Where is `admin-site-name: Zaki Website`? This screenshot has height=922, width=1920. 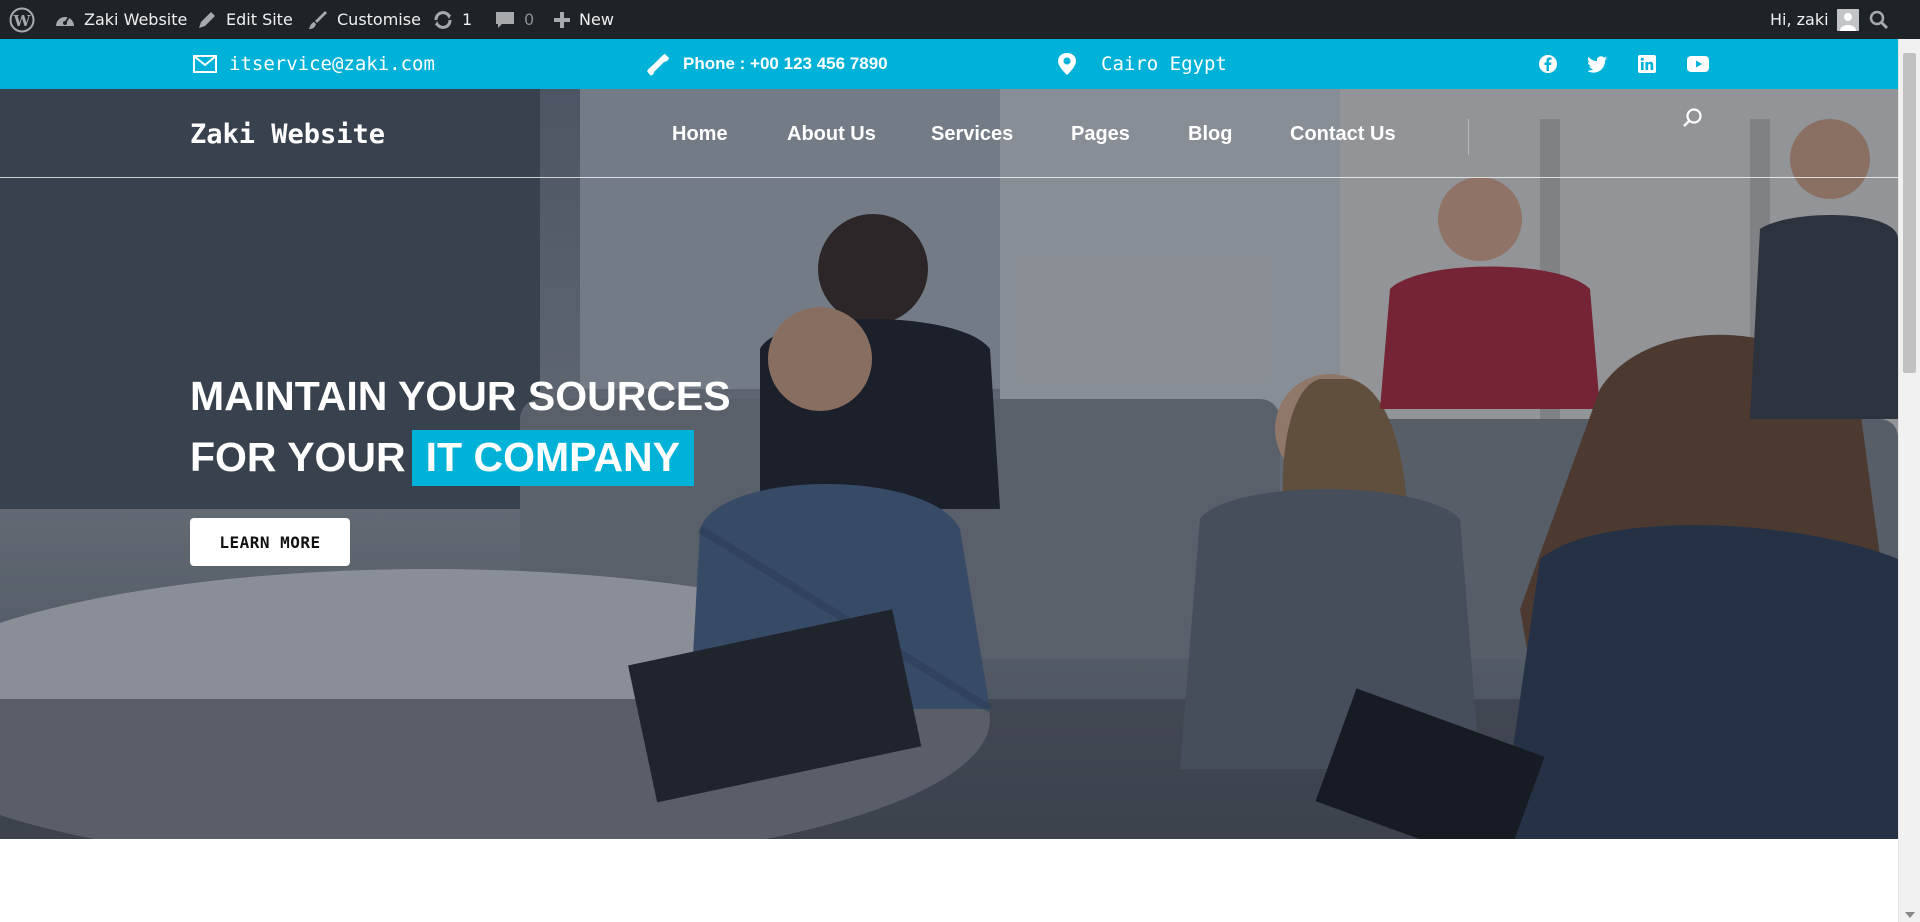 admin-site-name: Zaki Website is located at coordinates (120, 19).